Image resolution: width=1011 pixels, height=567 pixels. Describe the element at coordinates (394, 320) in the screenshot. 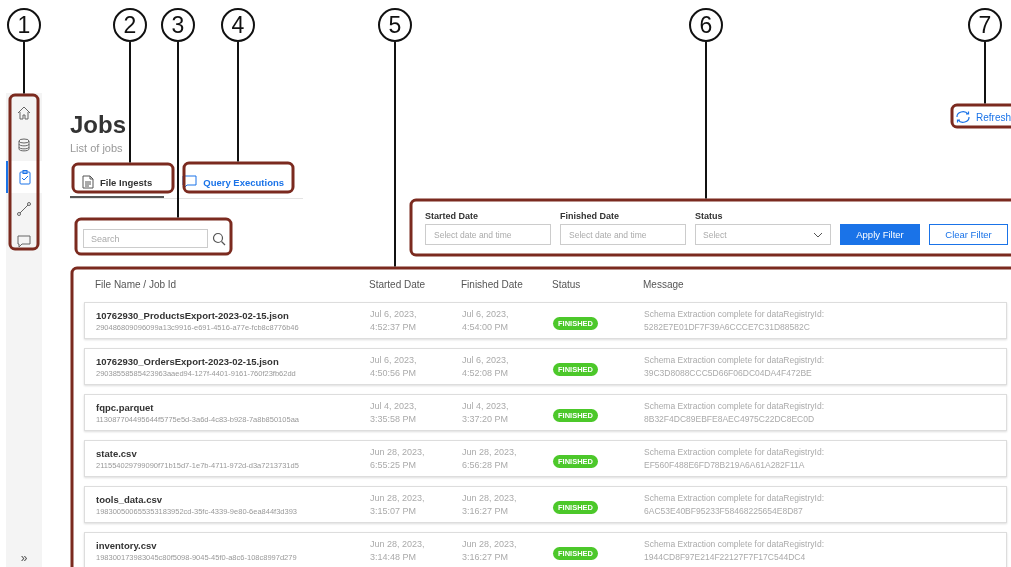

I see `started-date: Jul 6, 2023, 4:52:37 PM` at that location.